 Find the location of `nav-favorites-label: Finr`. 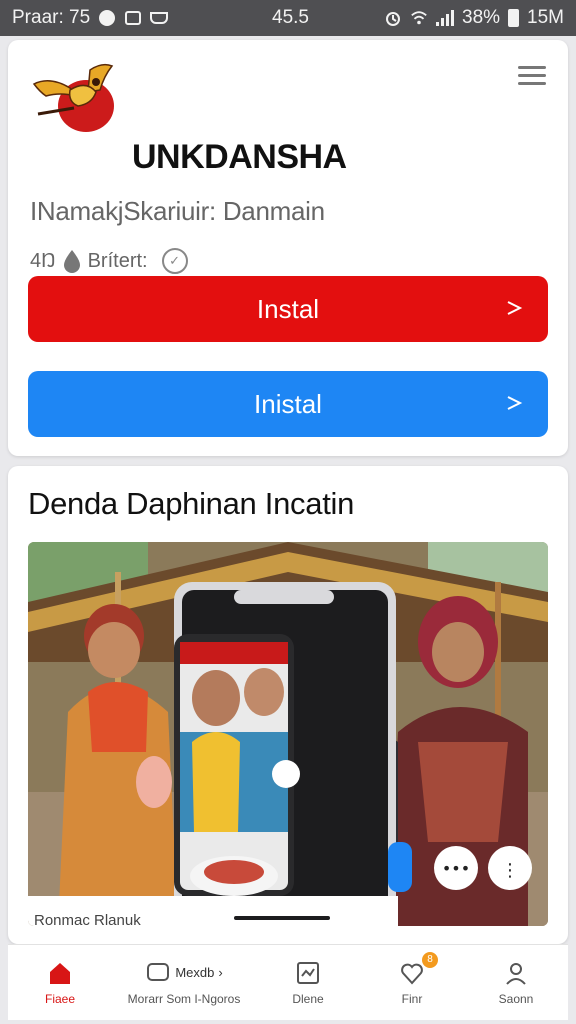

nav-favorites-label: Finr is located at coordinates (412, 998).